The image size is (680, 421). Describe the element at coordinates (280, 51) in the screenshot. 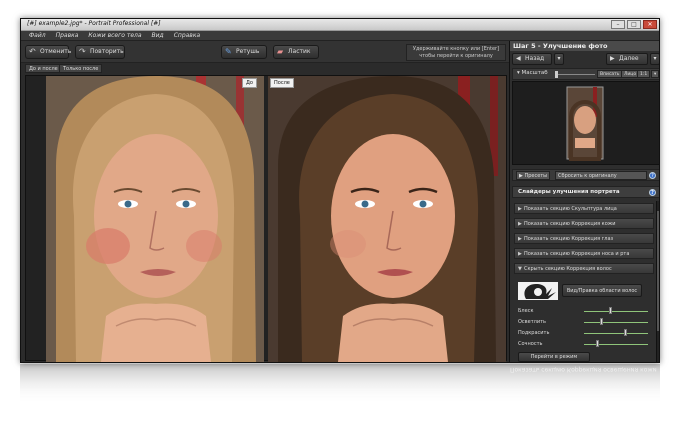

I see `eraser-icon: ▰` at that location.